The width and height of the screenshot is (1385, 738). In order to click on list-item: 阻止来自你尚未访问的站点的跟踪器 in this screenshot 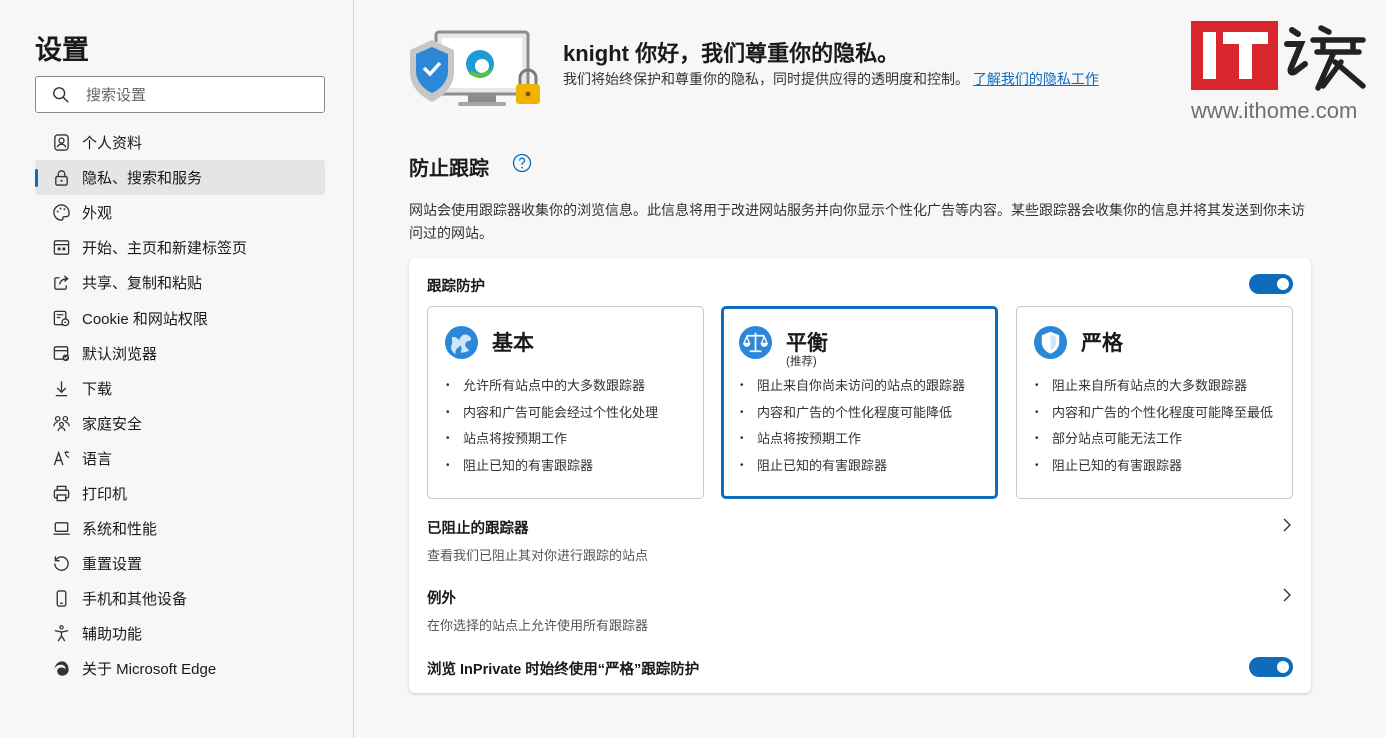, I will do `click(852, 386)`.